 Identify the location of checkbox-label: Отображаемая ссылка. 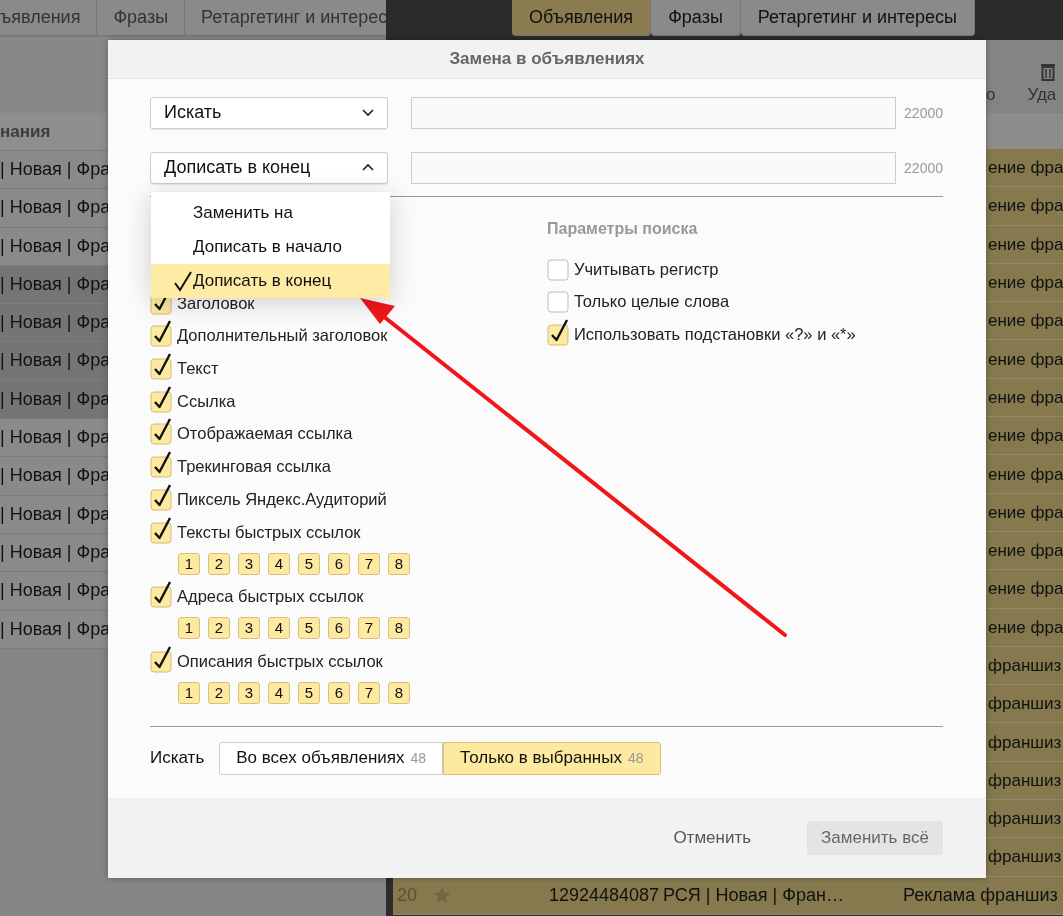
(265, 434).